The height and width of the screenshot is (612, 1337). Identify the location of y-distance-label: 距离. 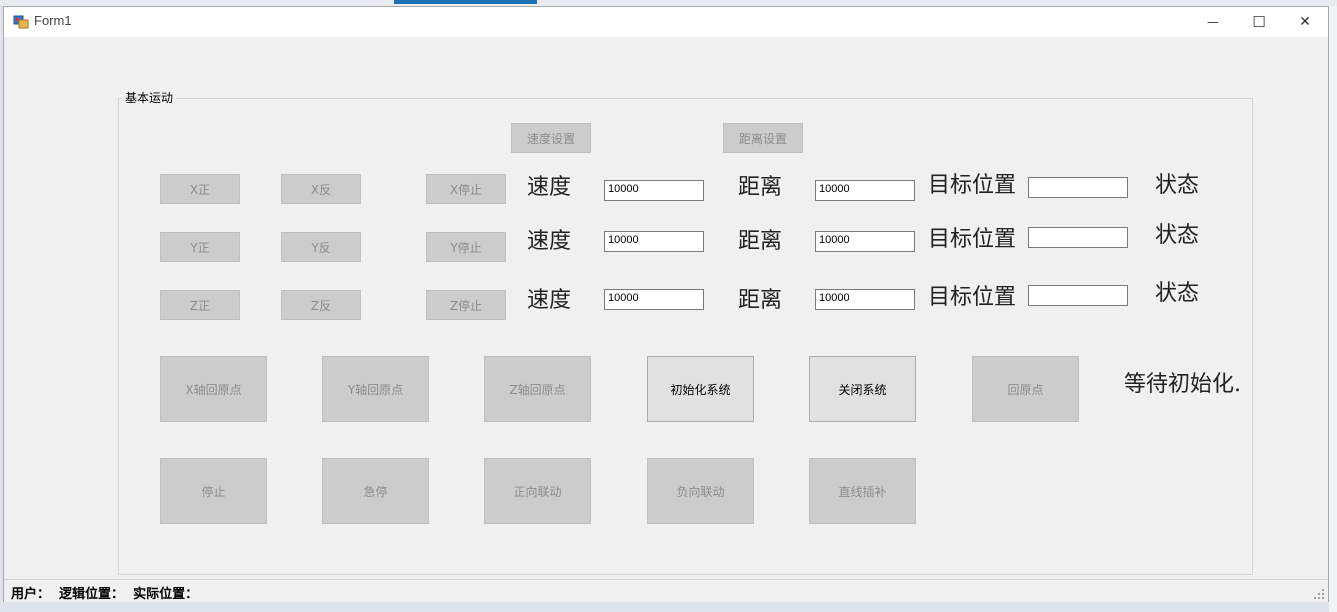
(760, 241).